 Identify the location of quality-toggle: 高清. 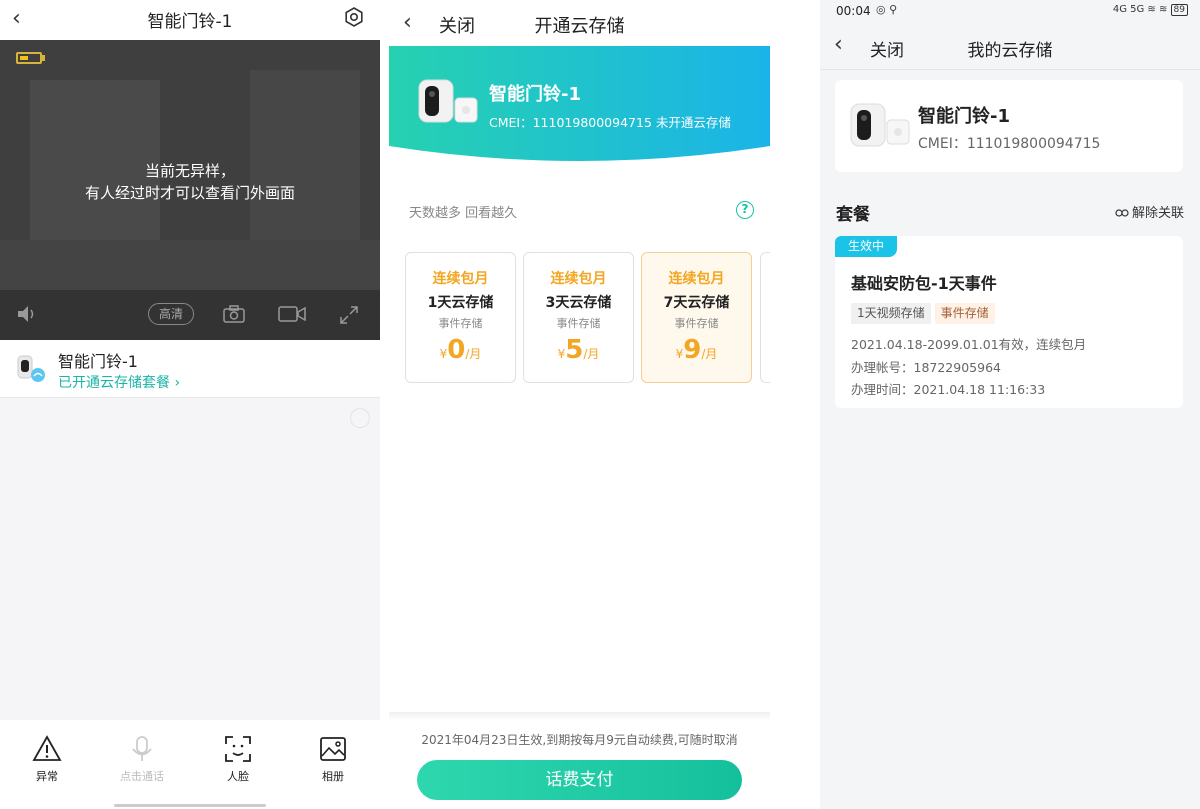
(171, 314).